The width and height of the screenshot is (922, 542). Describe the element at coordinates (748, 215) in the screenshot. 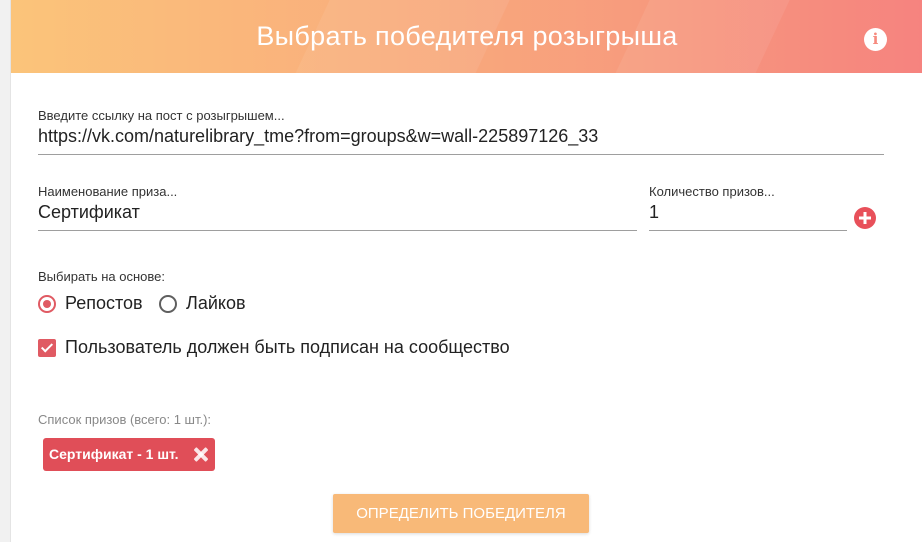

I see `prize-count-input` at that location.